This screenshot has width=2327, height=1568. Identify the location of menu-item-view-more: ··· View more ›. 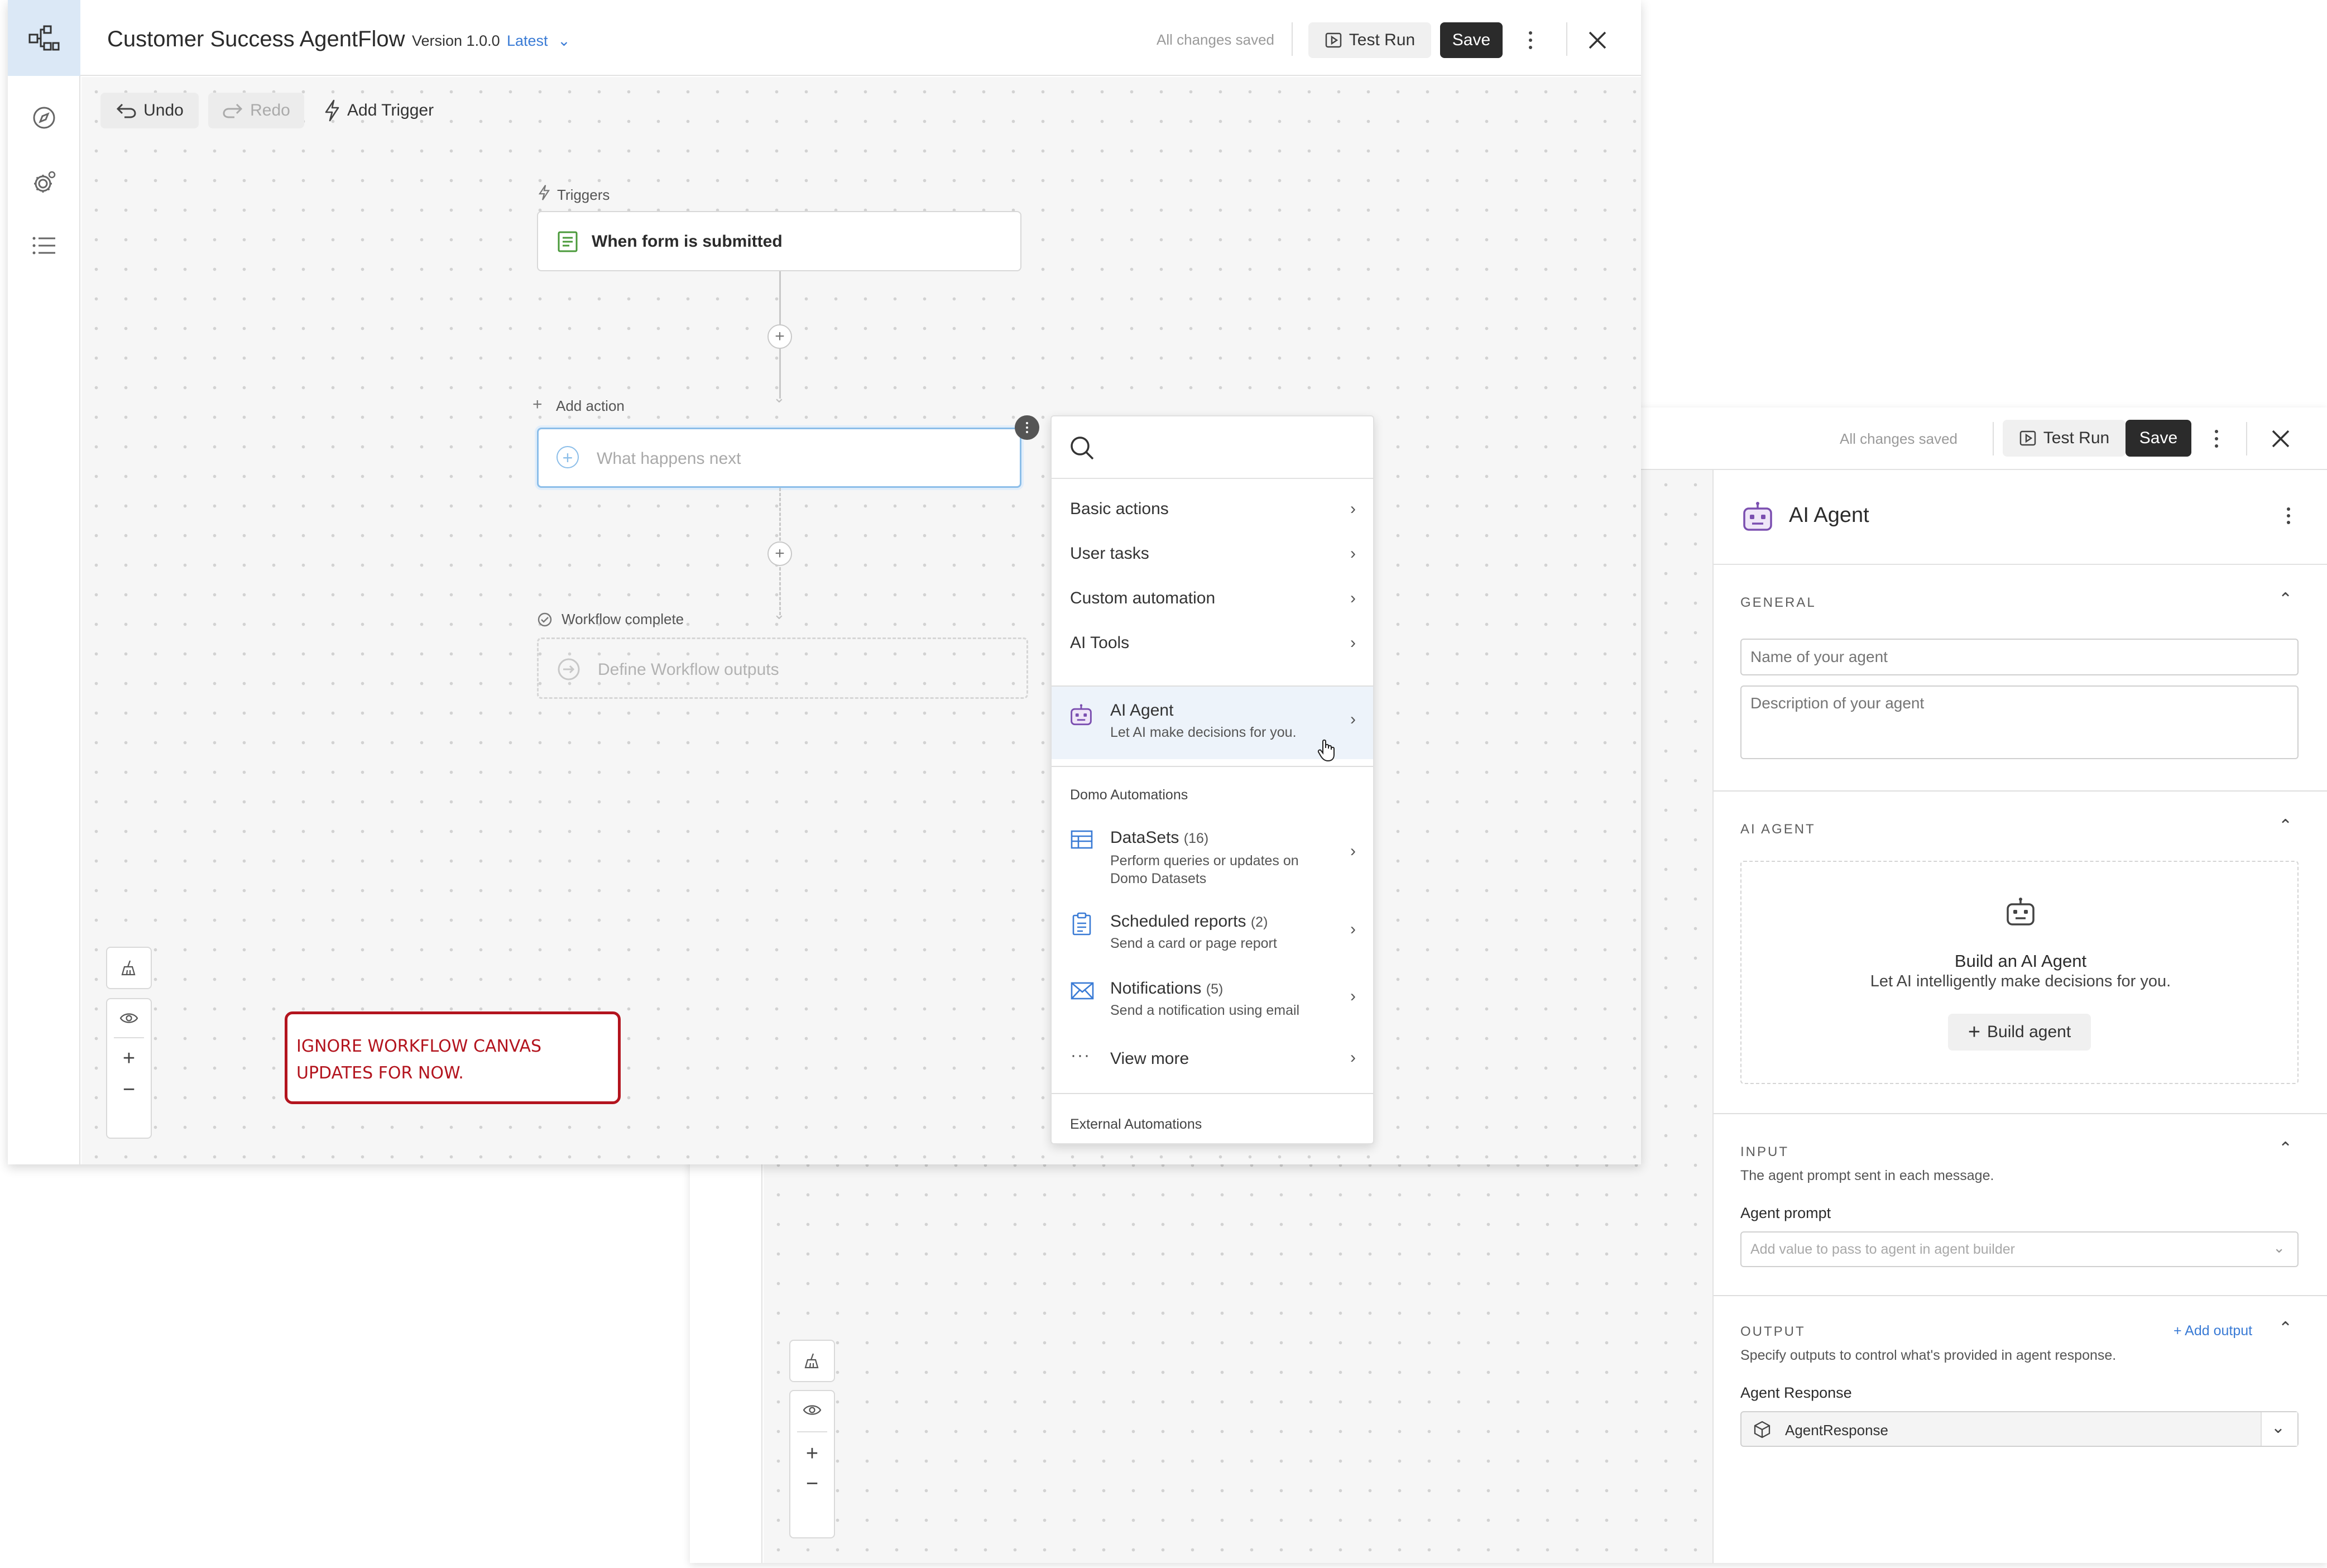
(1212, 1059).